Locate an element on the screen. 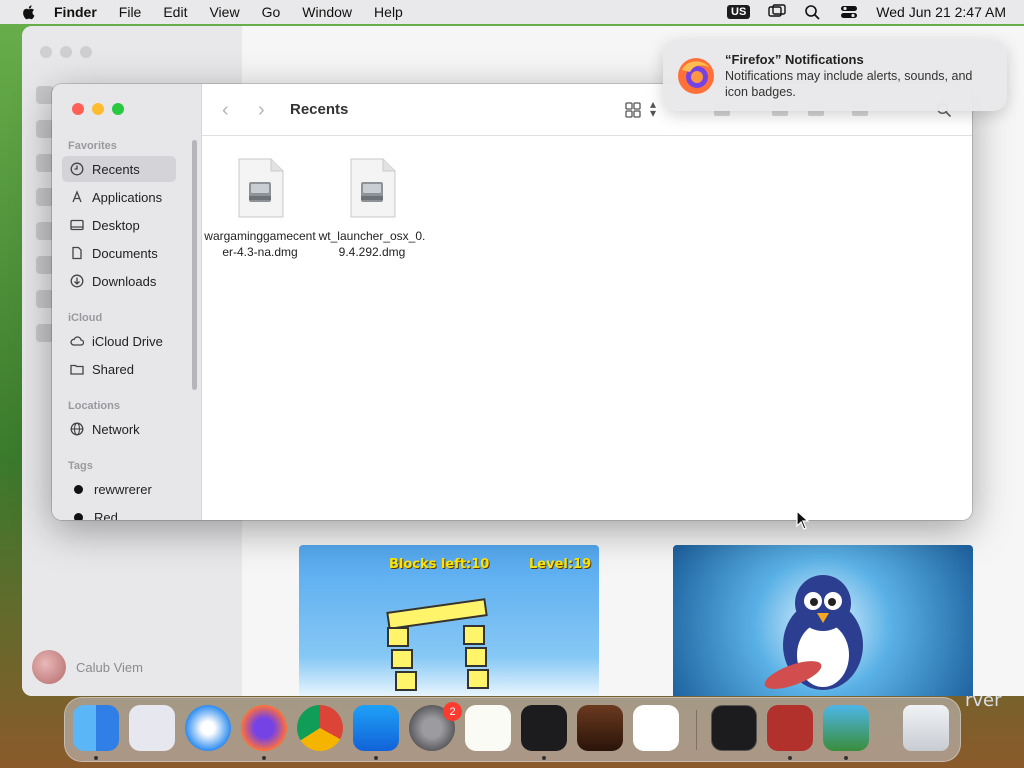  game-blocks-illustration is located at coordinates (449, 620).